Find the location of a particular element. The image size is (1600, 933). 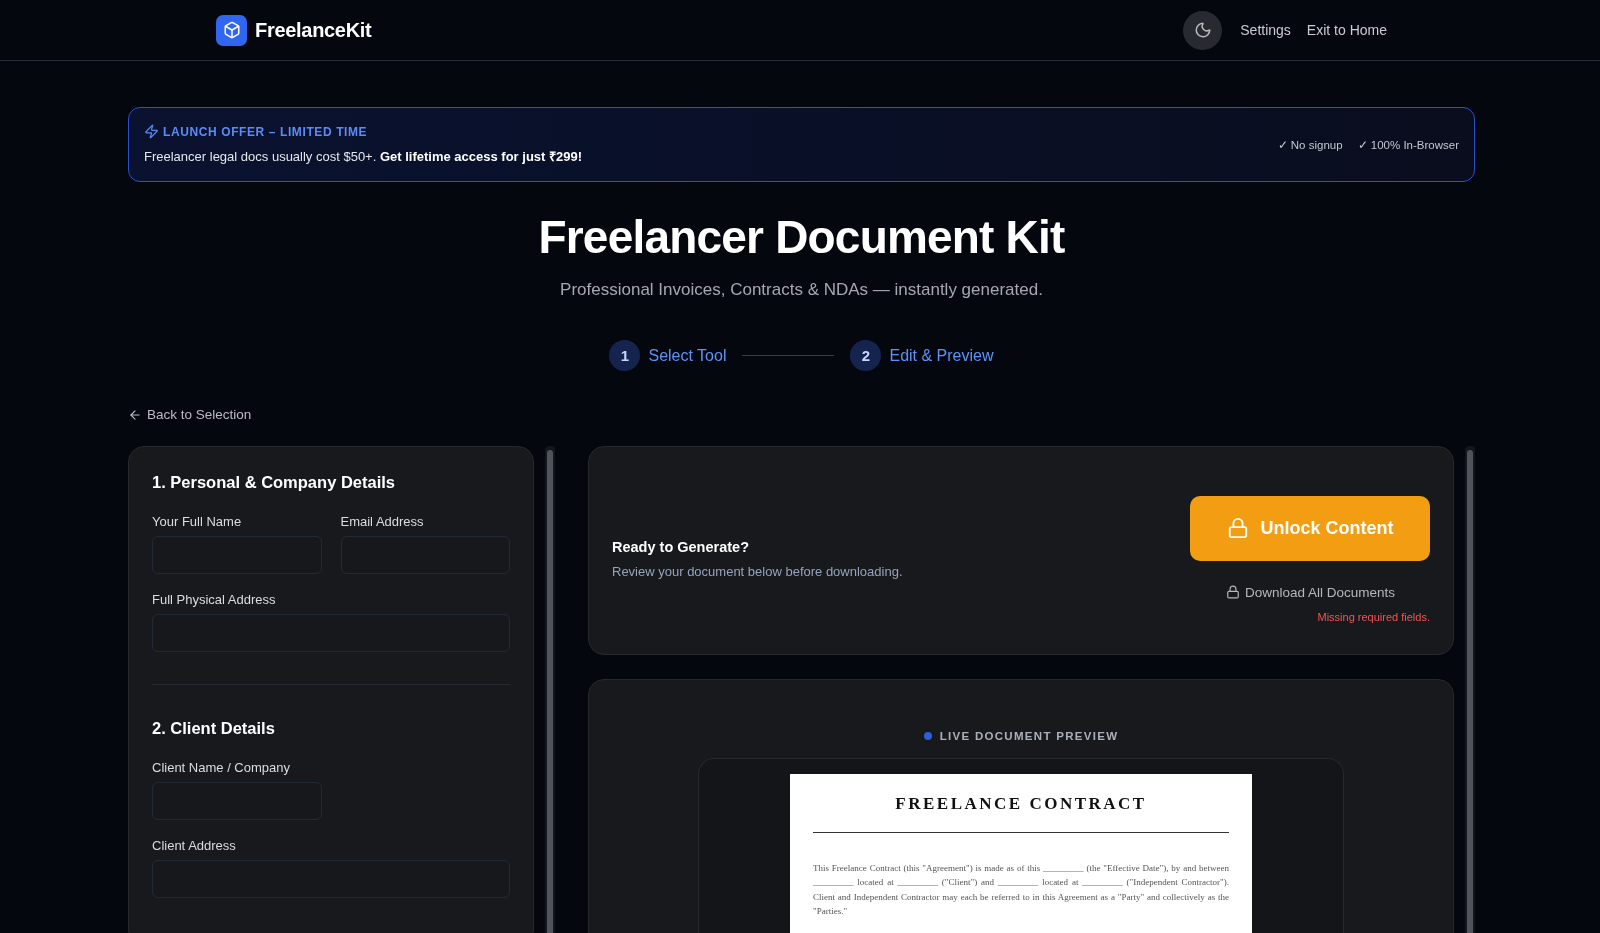

page-subtitle: Professional Invoices, Contracts & NDAs — instantly generated. is located at coordinates (801, 290).